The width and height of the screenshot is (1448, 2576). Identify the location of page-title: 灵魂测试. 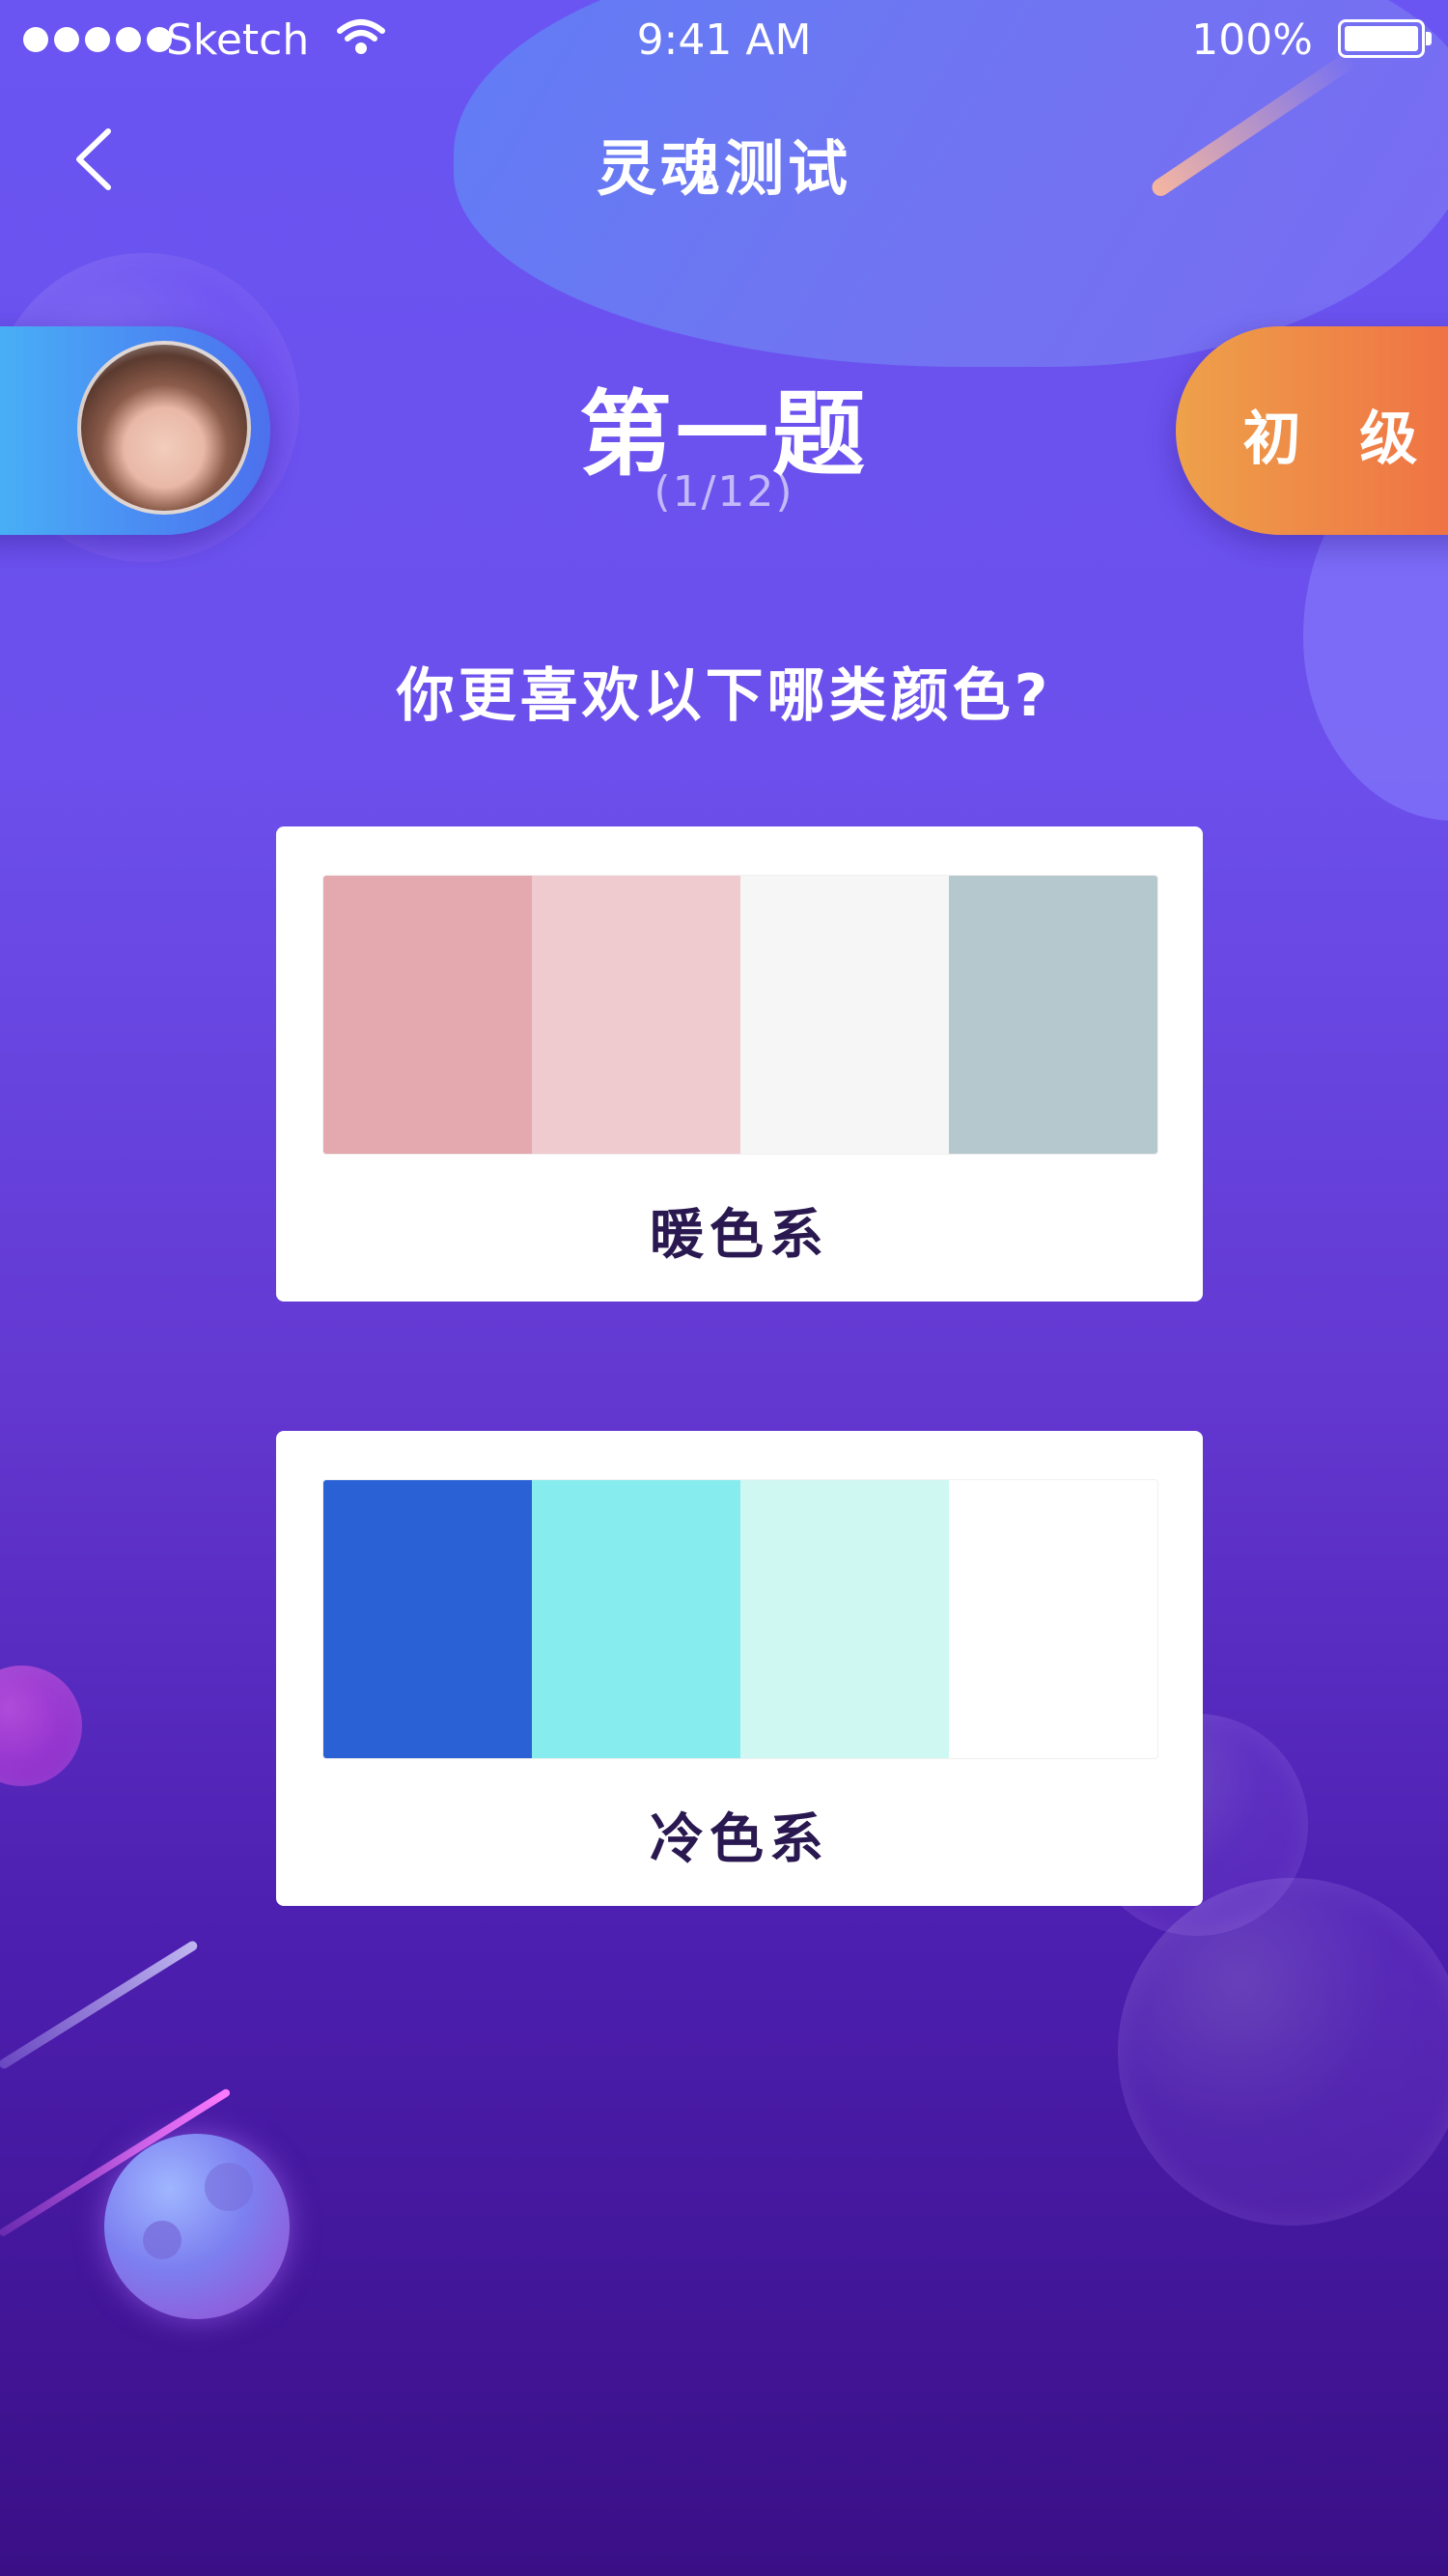
(724, 169).